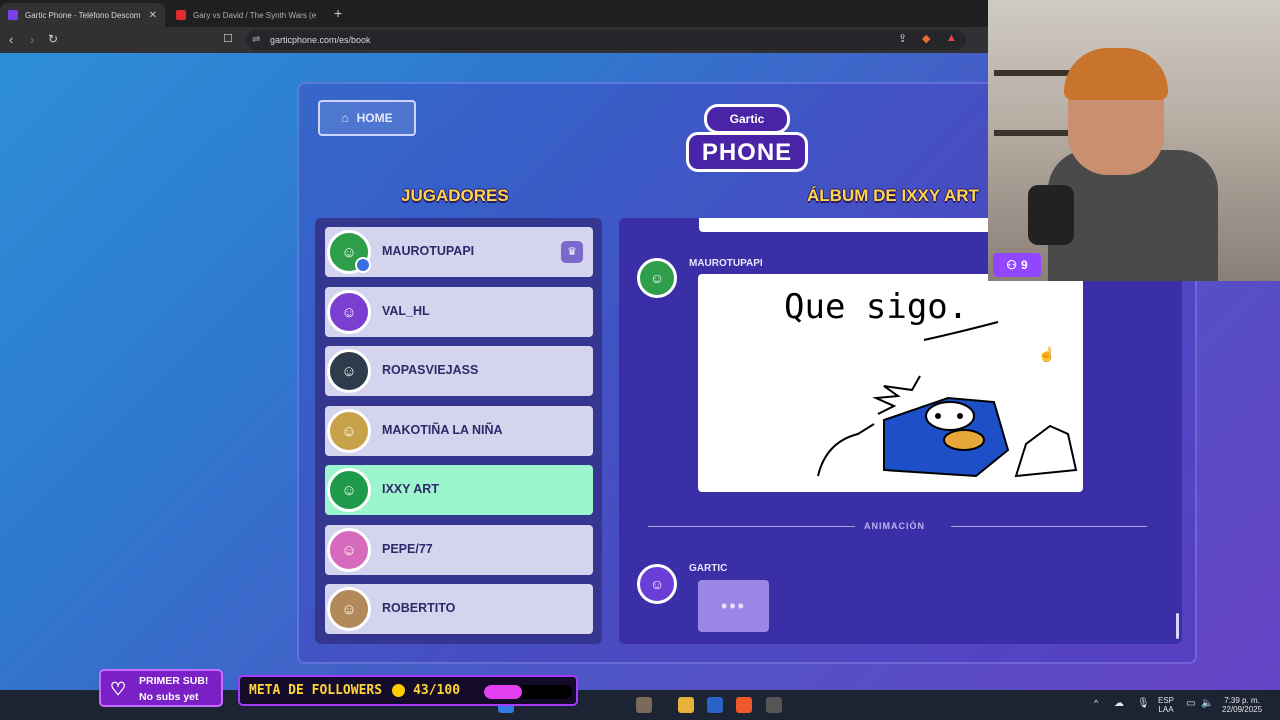  I want to click on player-row: ☺ MAUROTUPAPI ♛, so click(459, 252).